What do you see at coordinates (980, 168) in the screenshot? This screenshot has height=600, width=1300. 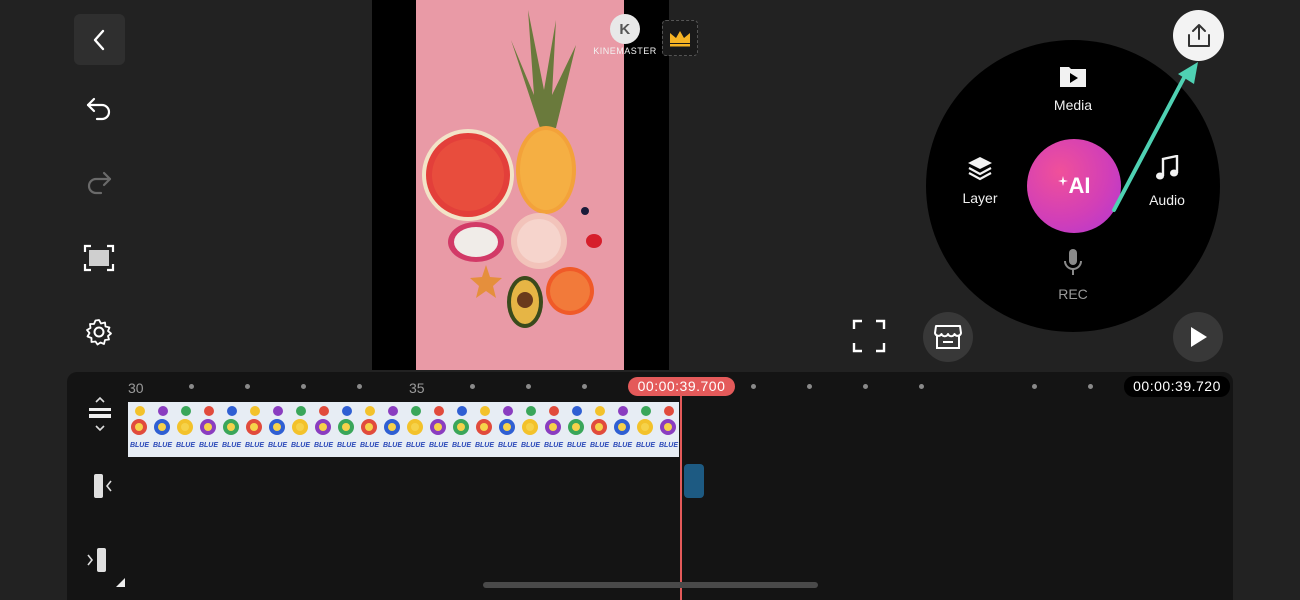 I see `layer-icon` at bounding box center [980, 168].